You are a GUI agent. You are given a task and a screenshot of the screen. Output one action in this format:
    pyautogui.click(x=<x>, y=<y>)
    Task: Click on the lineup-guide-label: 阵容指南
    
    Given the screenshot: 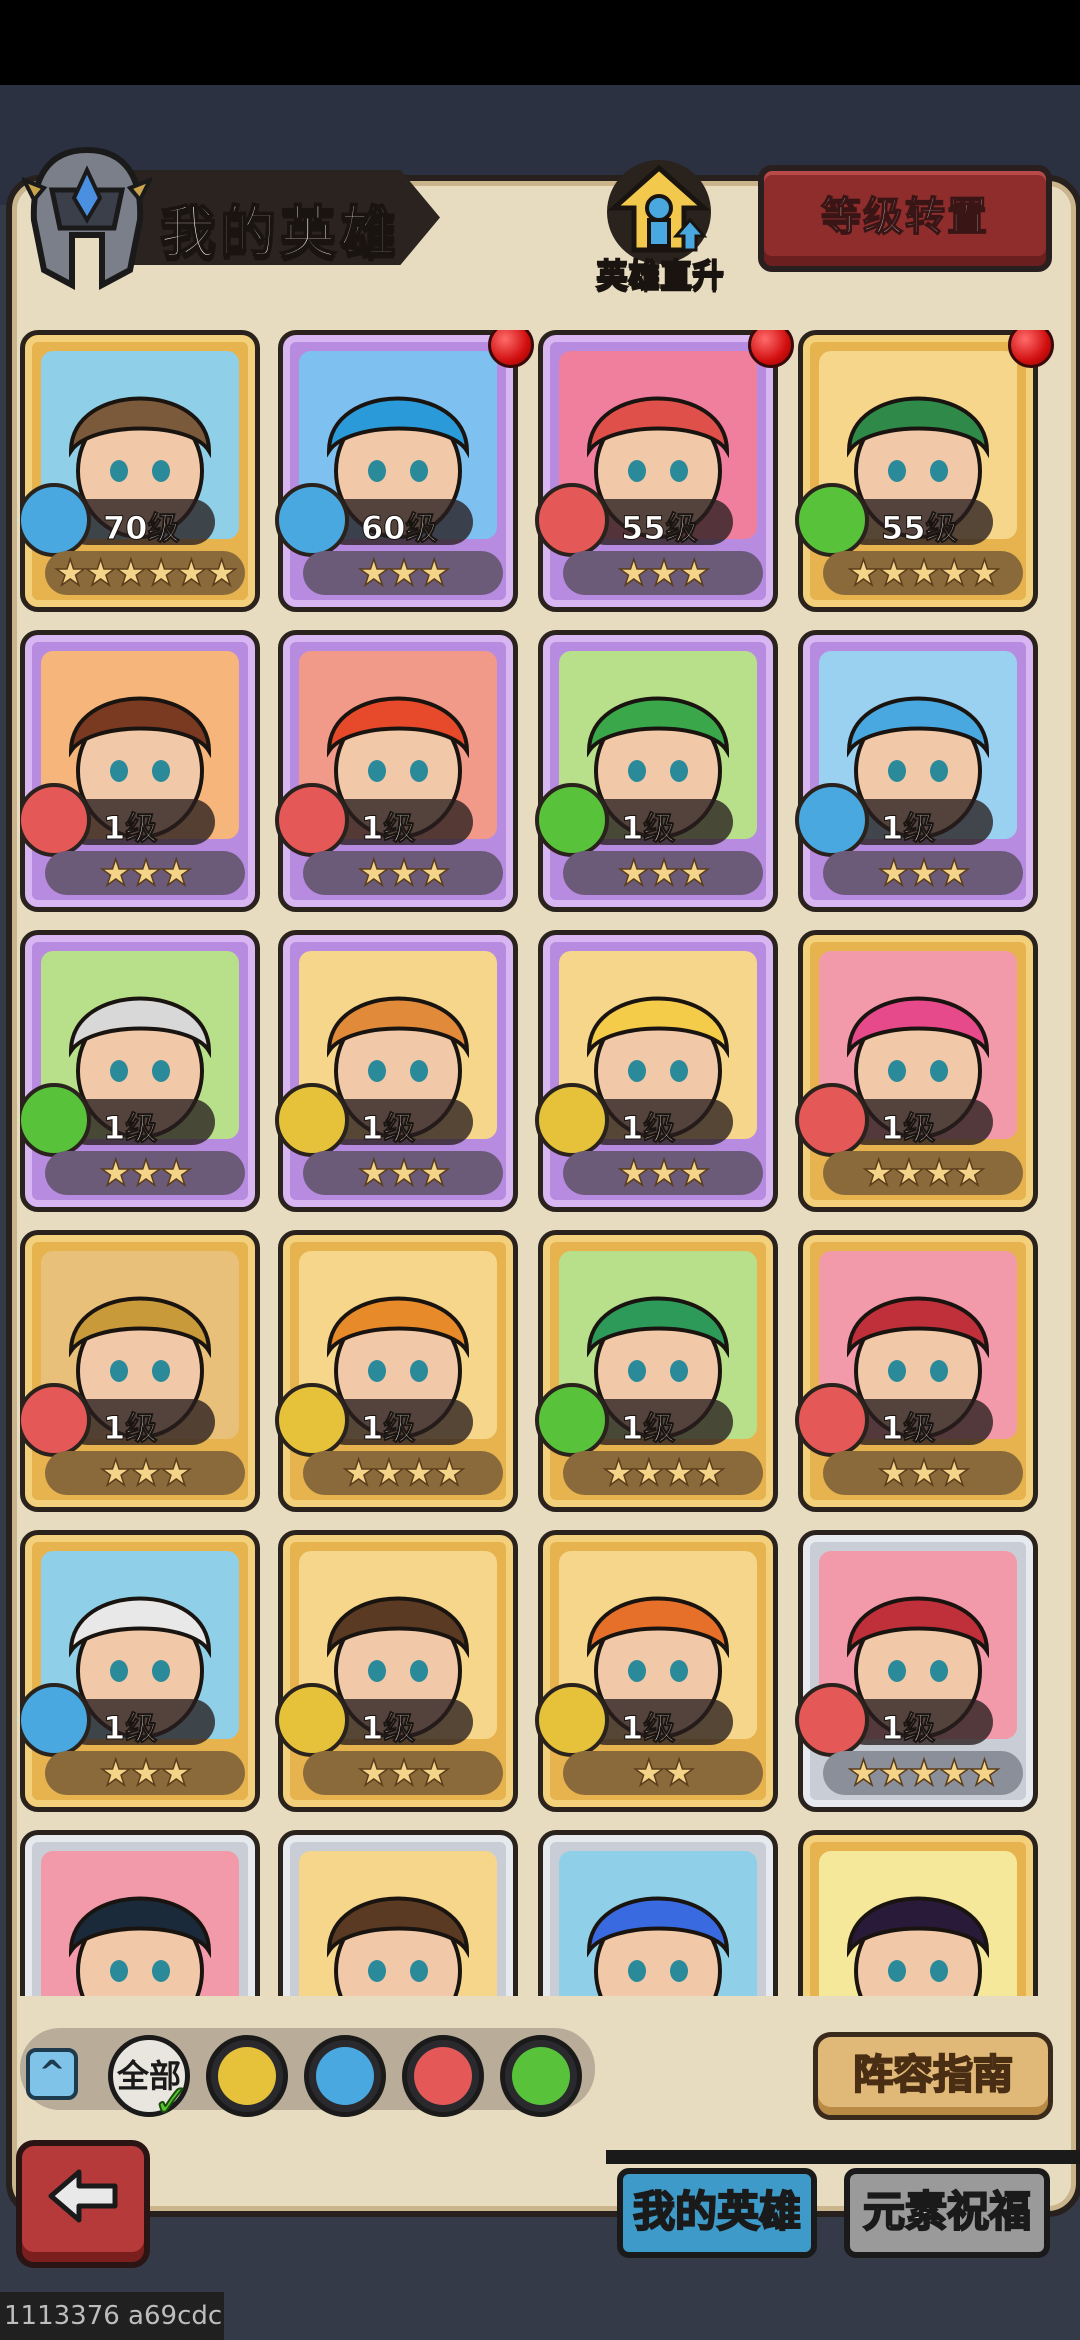 What is the action you would take?
    pyautogui.click(x=933, y=2075)
    